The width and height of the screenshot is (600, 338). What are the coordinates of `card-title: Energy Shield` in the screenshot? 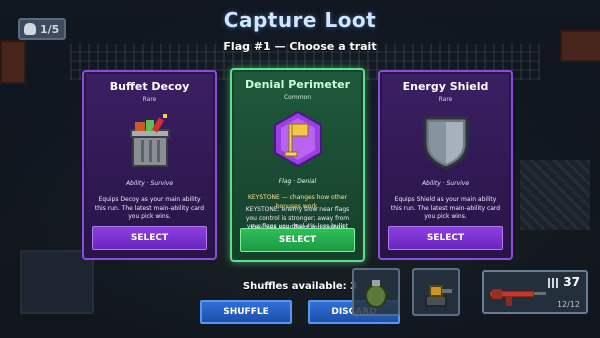 It's located at (445, 86).